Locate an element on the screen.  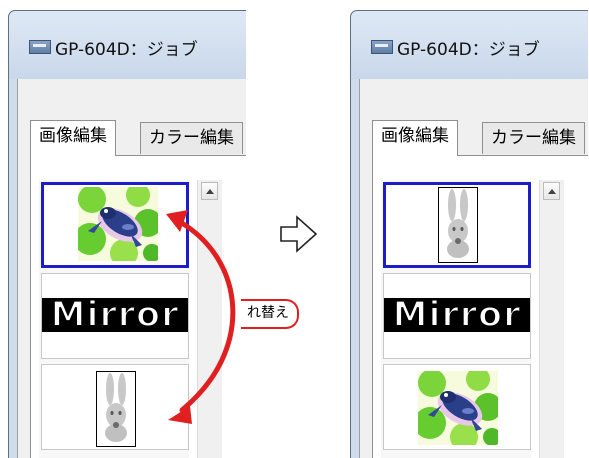
list-item-mirror: Mirror is located at coordinates (457, 316).